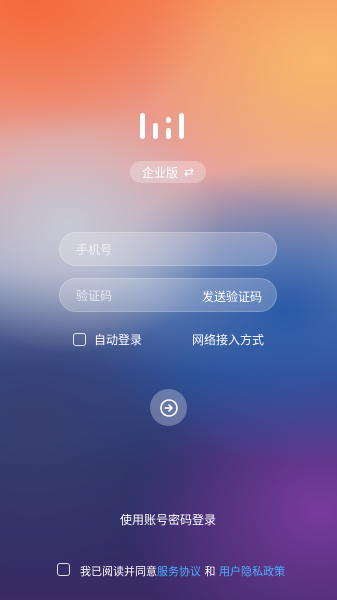  I want to click on privacy-policy-link: 用户隐私政策, so click(252, 571).